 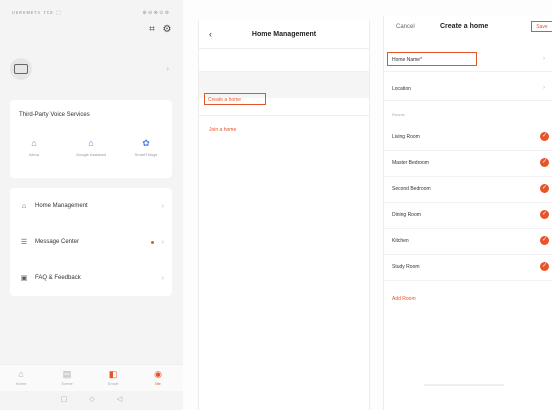 What do you see at coordinates (406, 267) in the screenshot?
I see `room-label: Study Room` at bounding box center [406, 267].